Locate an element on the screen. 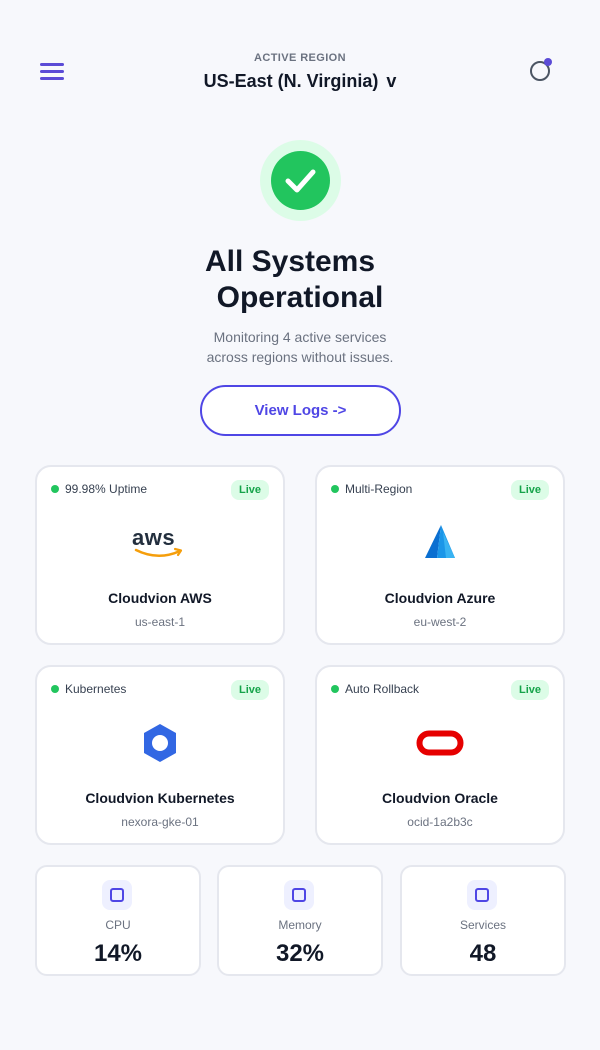 This screenshot has height=1050, width=600. service-region: eu-west-2 is located at coordinates (440, 622).